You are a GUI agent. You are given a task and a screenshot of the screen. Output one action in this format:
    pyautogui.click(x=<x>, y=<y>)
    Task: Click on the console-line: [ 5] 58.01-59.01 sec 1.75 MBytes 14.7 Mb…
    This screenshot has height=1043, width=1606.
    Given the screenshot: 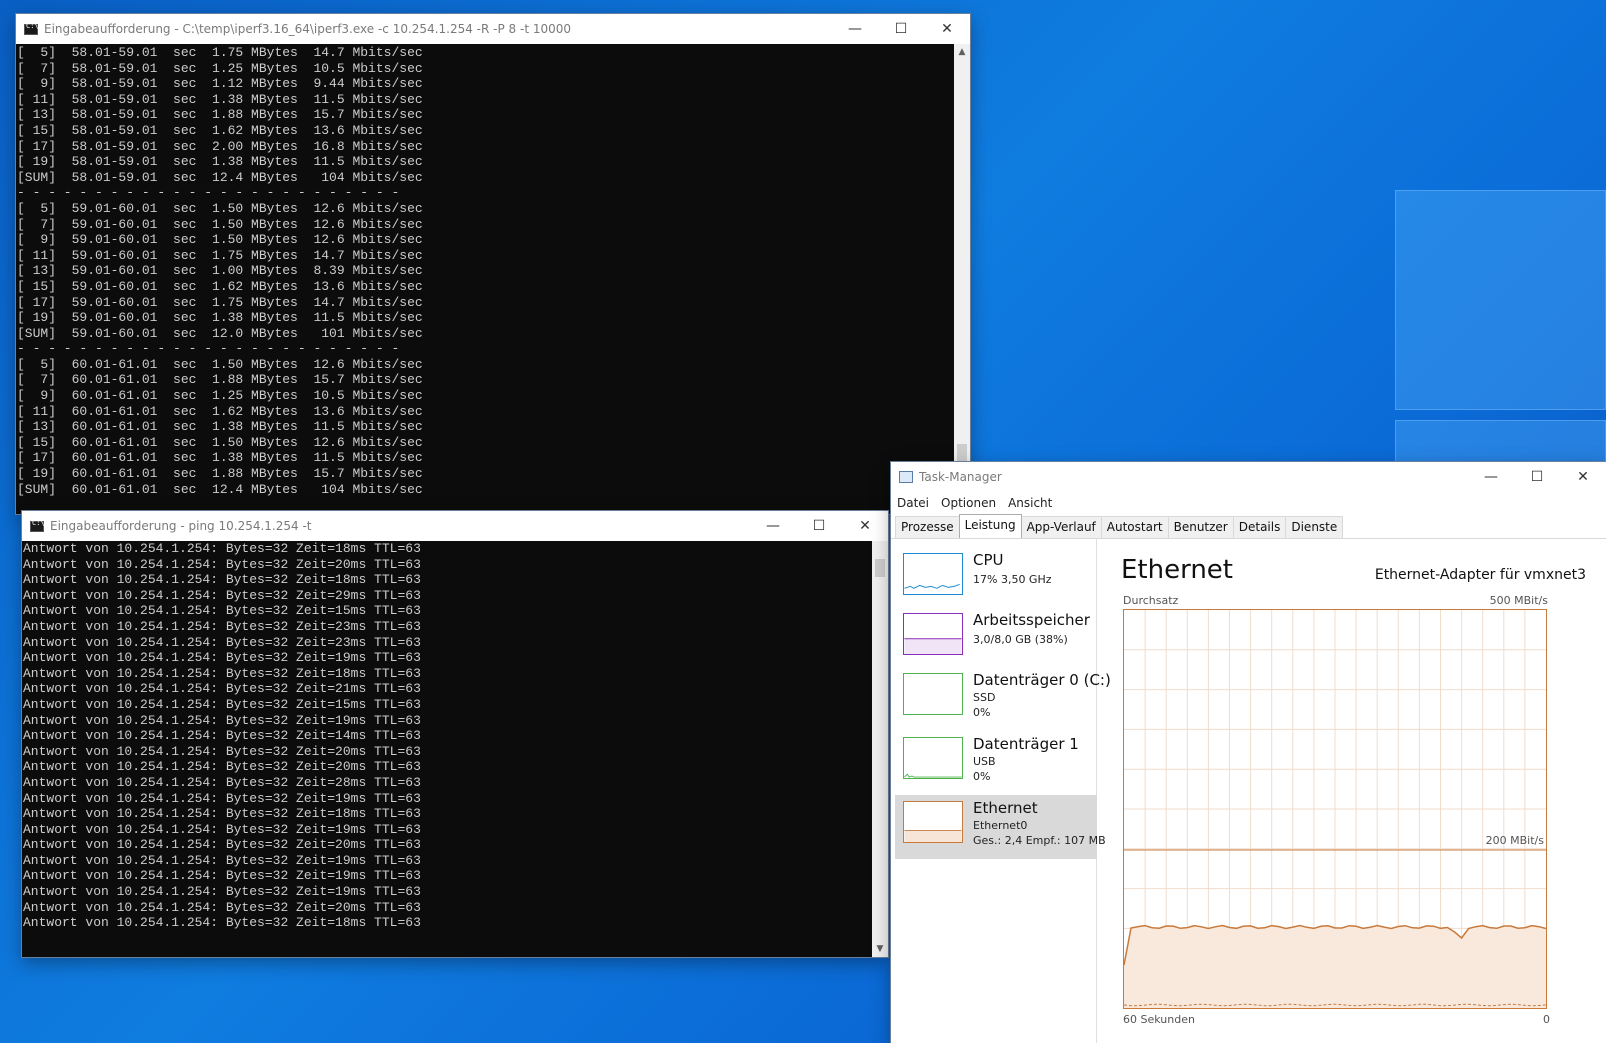 What is the action you would take?
    pyautogui.click(x=220, y=52)
    